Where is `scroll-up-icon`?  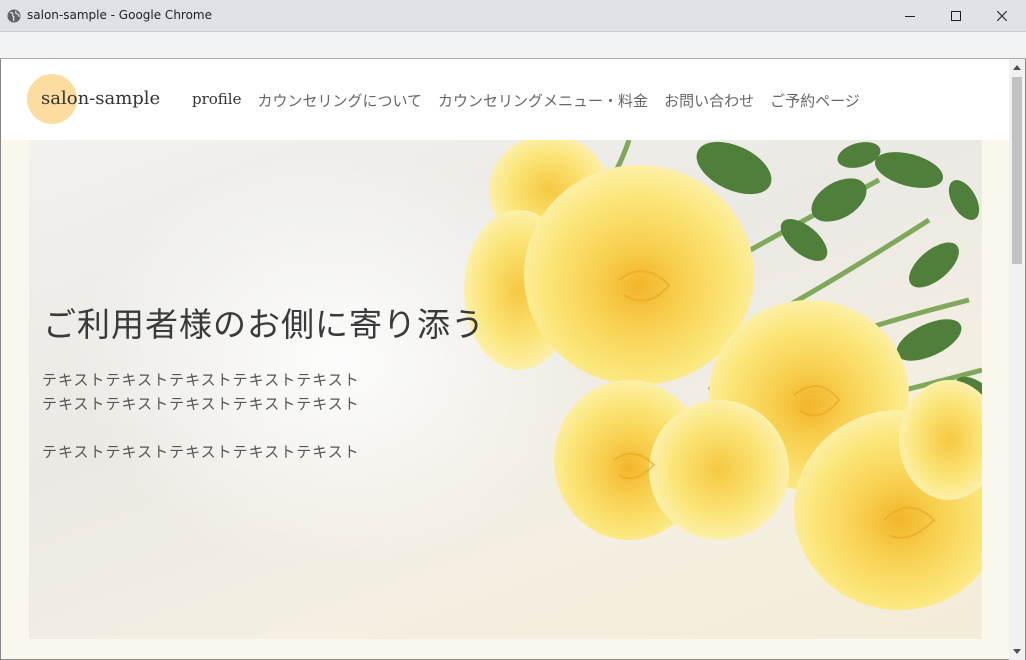
scroll-up-icon is located at coordinates (1017, 67).